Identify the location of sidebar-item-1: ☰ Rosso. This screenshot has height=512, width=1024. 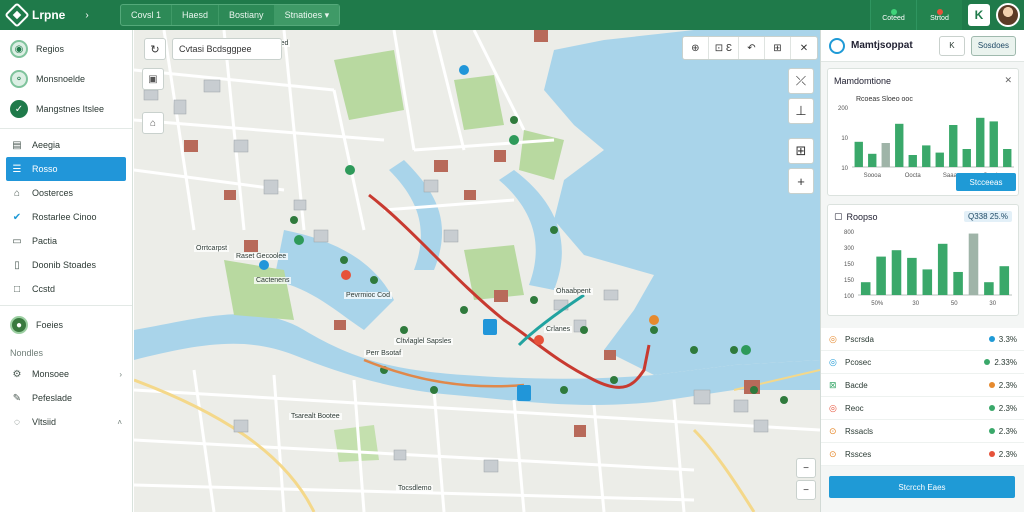
(66, 169).